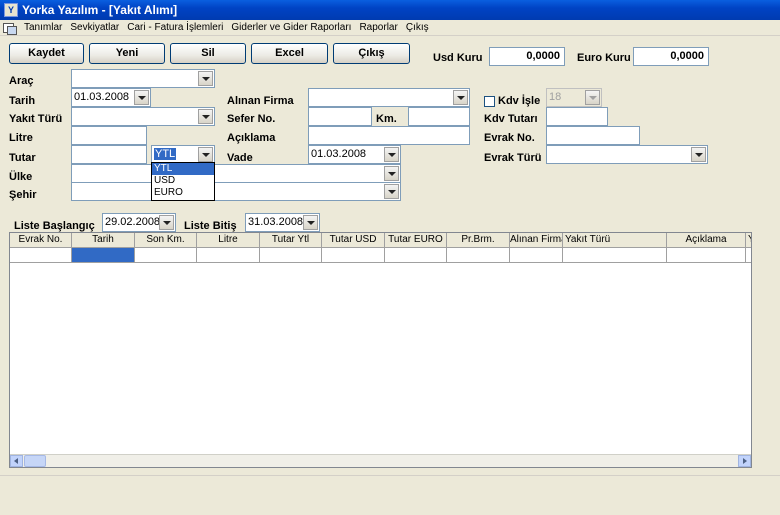 The width and height of the screenshot is (780, 515). What do you see at coordinates (527, 56) in the screenshot?
I see `usd-rate-input: 0,0000` at bounding box center [527, 56].